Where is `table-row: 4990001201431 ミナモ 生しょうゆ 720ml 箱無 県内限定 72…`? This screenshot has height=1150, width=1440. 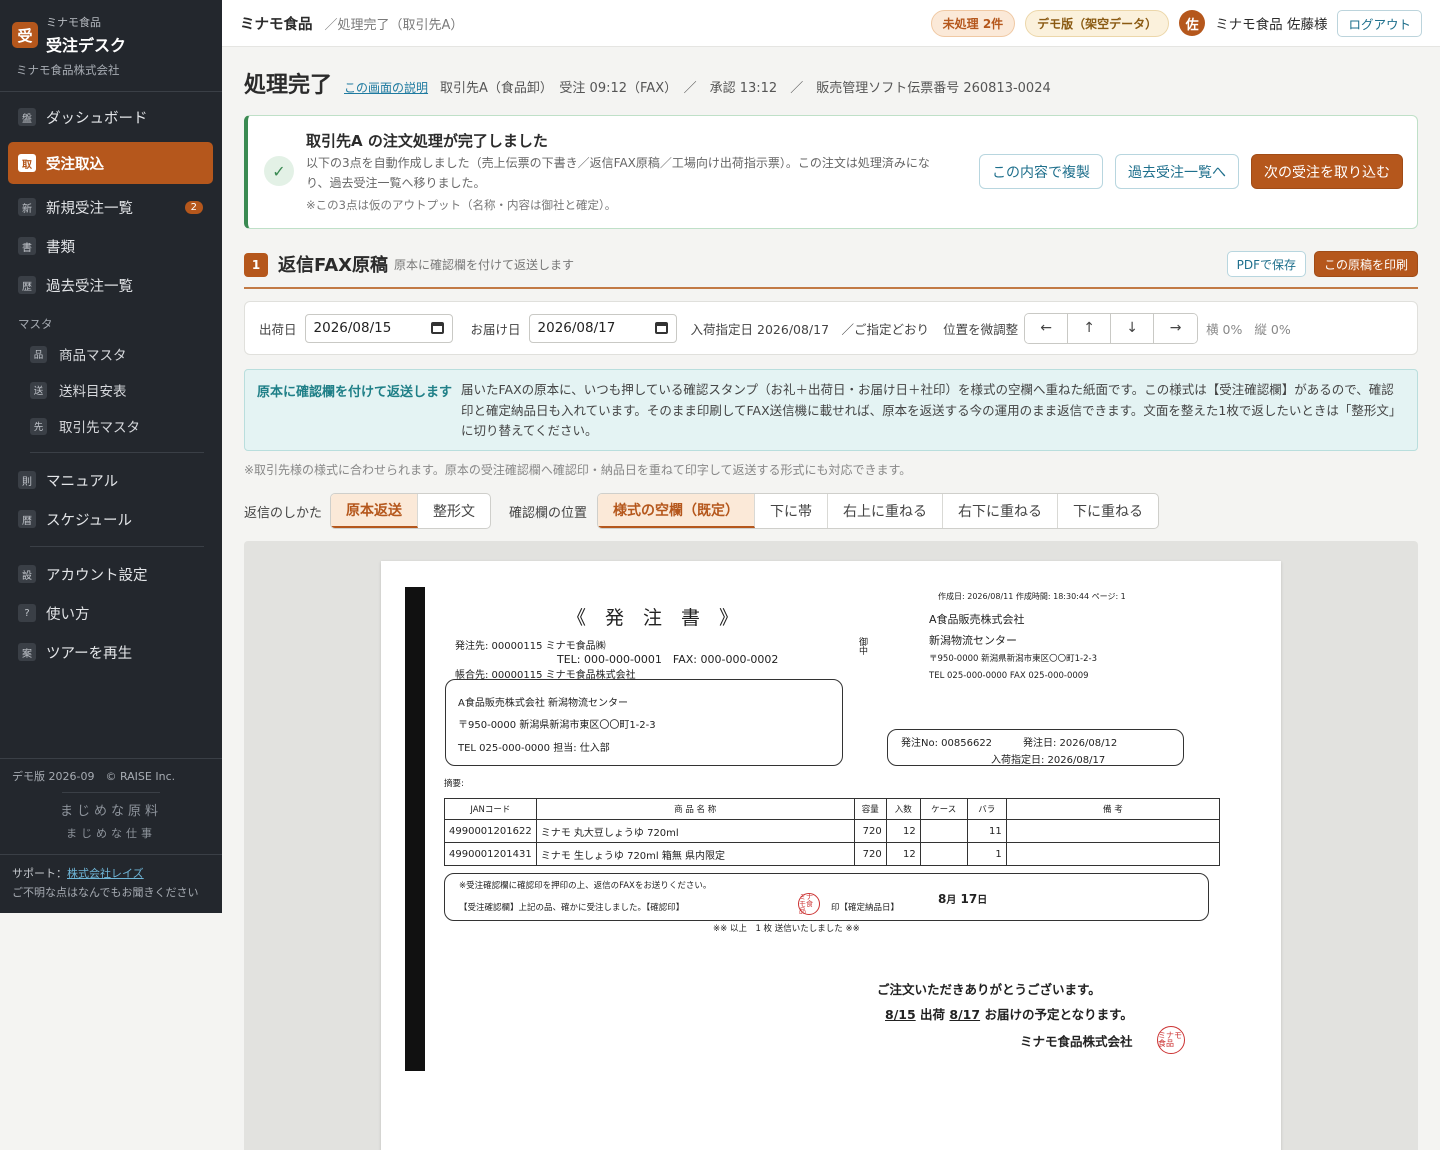 table-row: 4990001201431 ミナモ 生しょうゆ 720ml 箱無 県内限定 72… is located at coordinates (832, 854).